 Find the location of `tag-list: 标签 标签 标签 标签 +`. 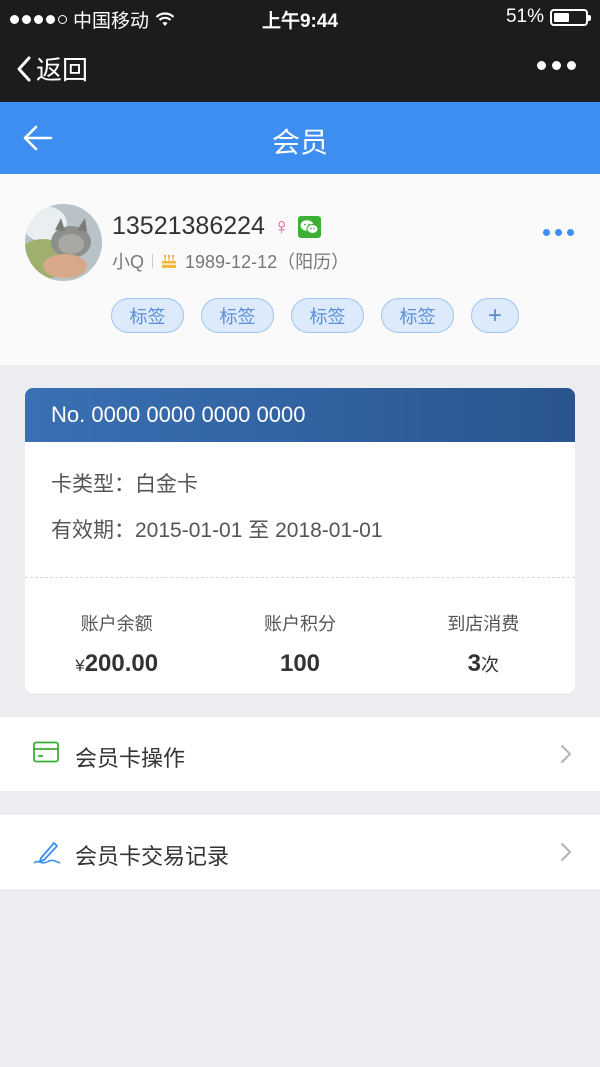

tag-list: 标签 标签 标签 标签 + is located at coordinates (315, 315).